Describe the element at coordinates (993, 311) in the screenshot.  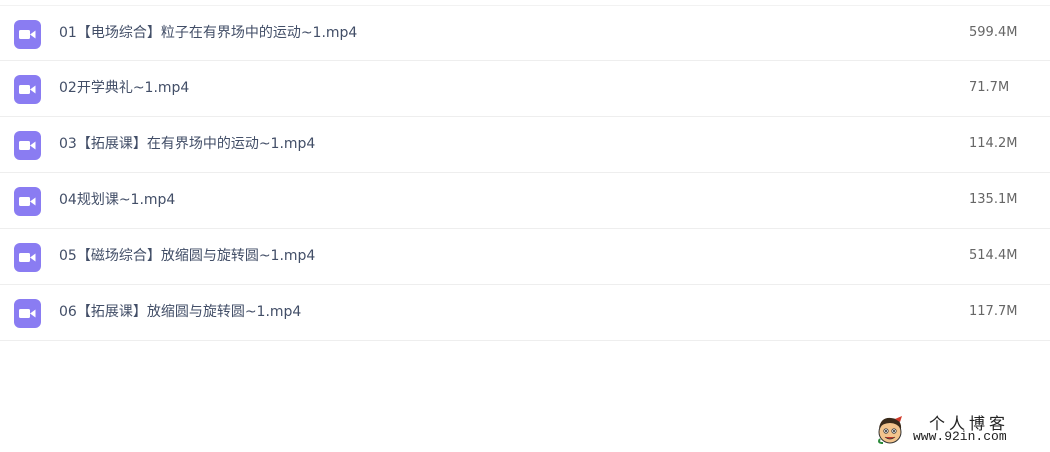
I see `file-size: 117.7M` at that location.